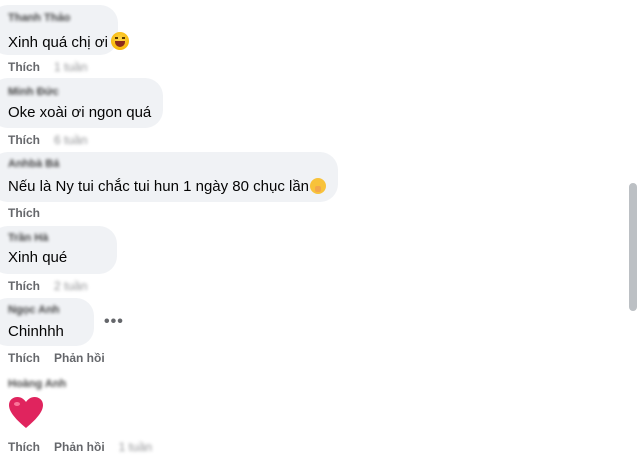 Image resolution: width=641 pixels, height=469 pixels. I want to click on comment-actions: Thích Phản hồi 1 tuần, so click(87, 447).